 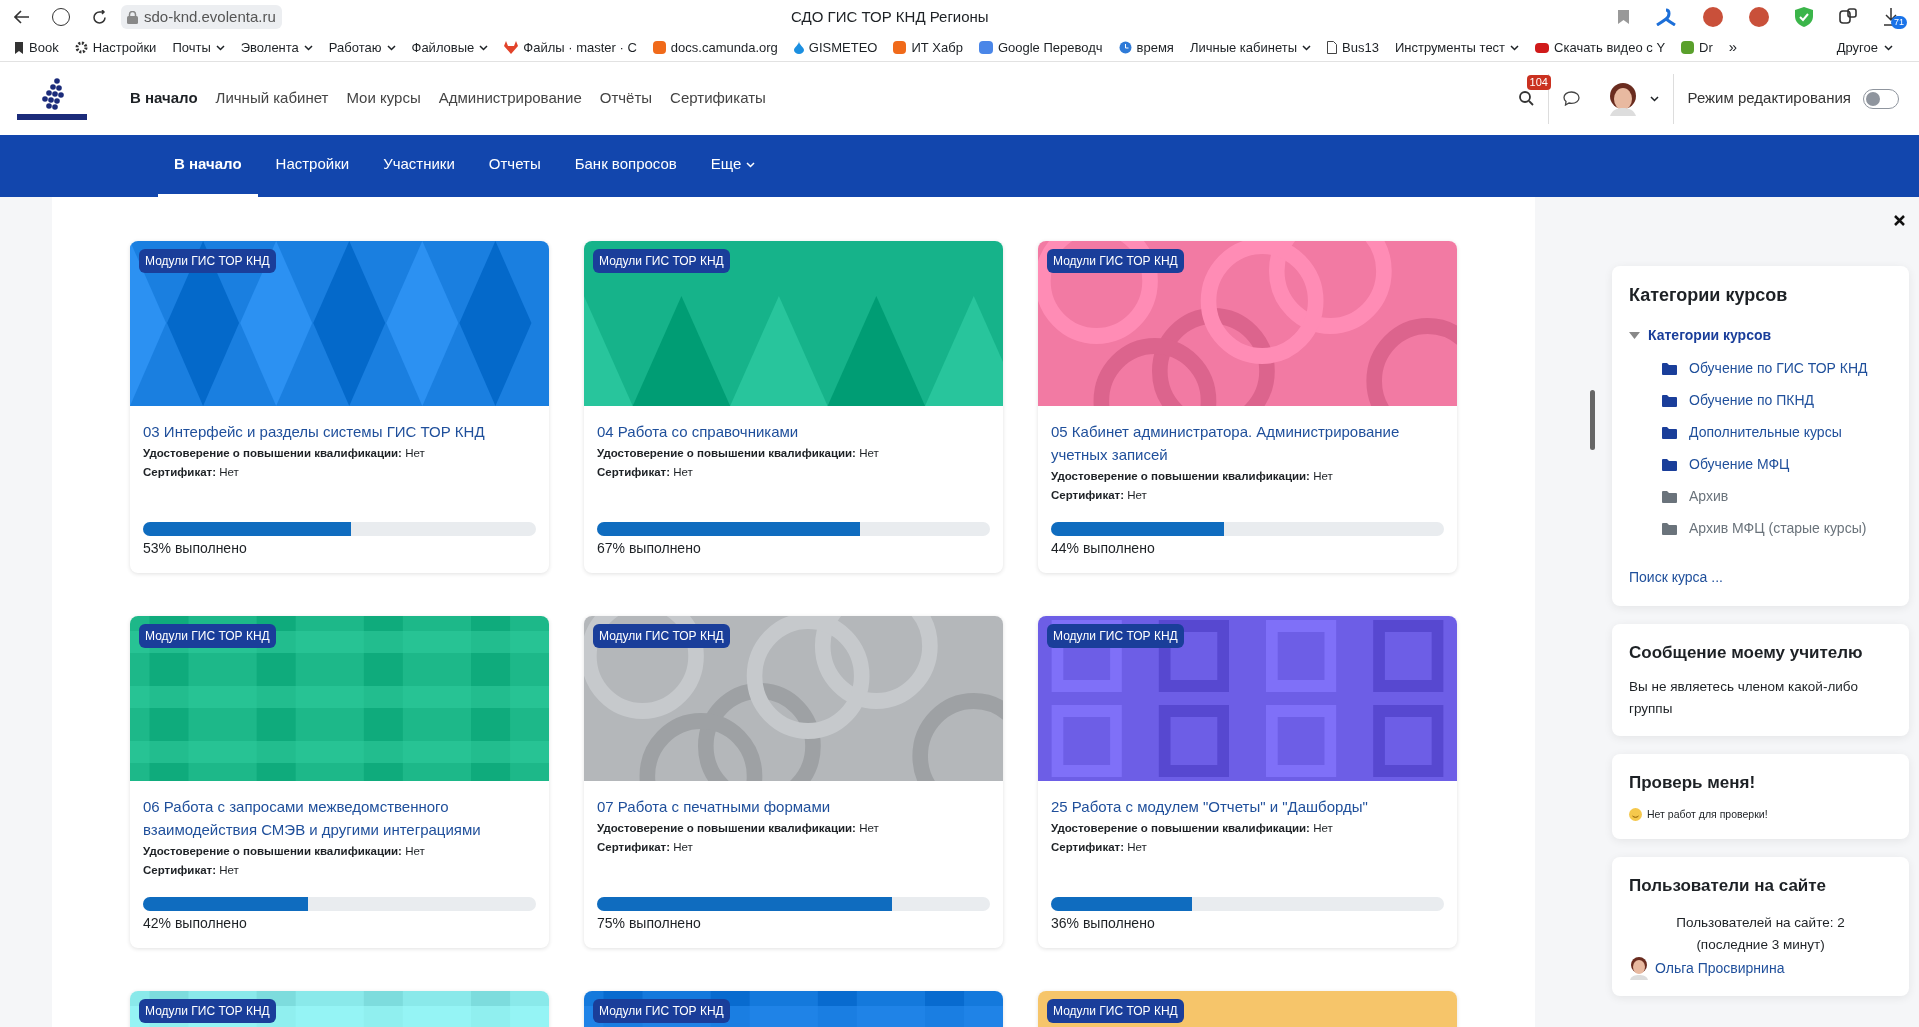 What do you see at coordinates (514, 166) in the screenshot?
I see `course-tab: Отчеты` at bounding box center [514, 166].